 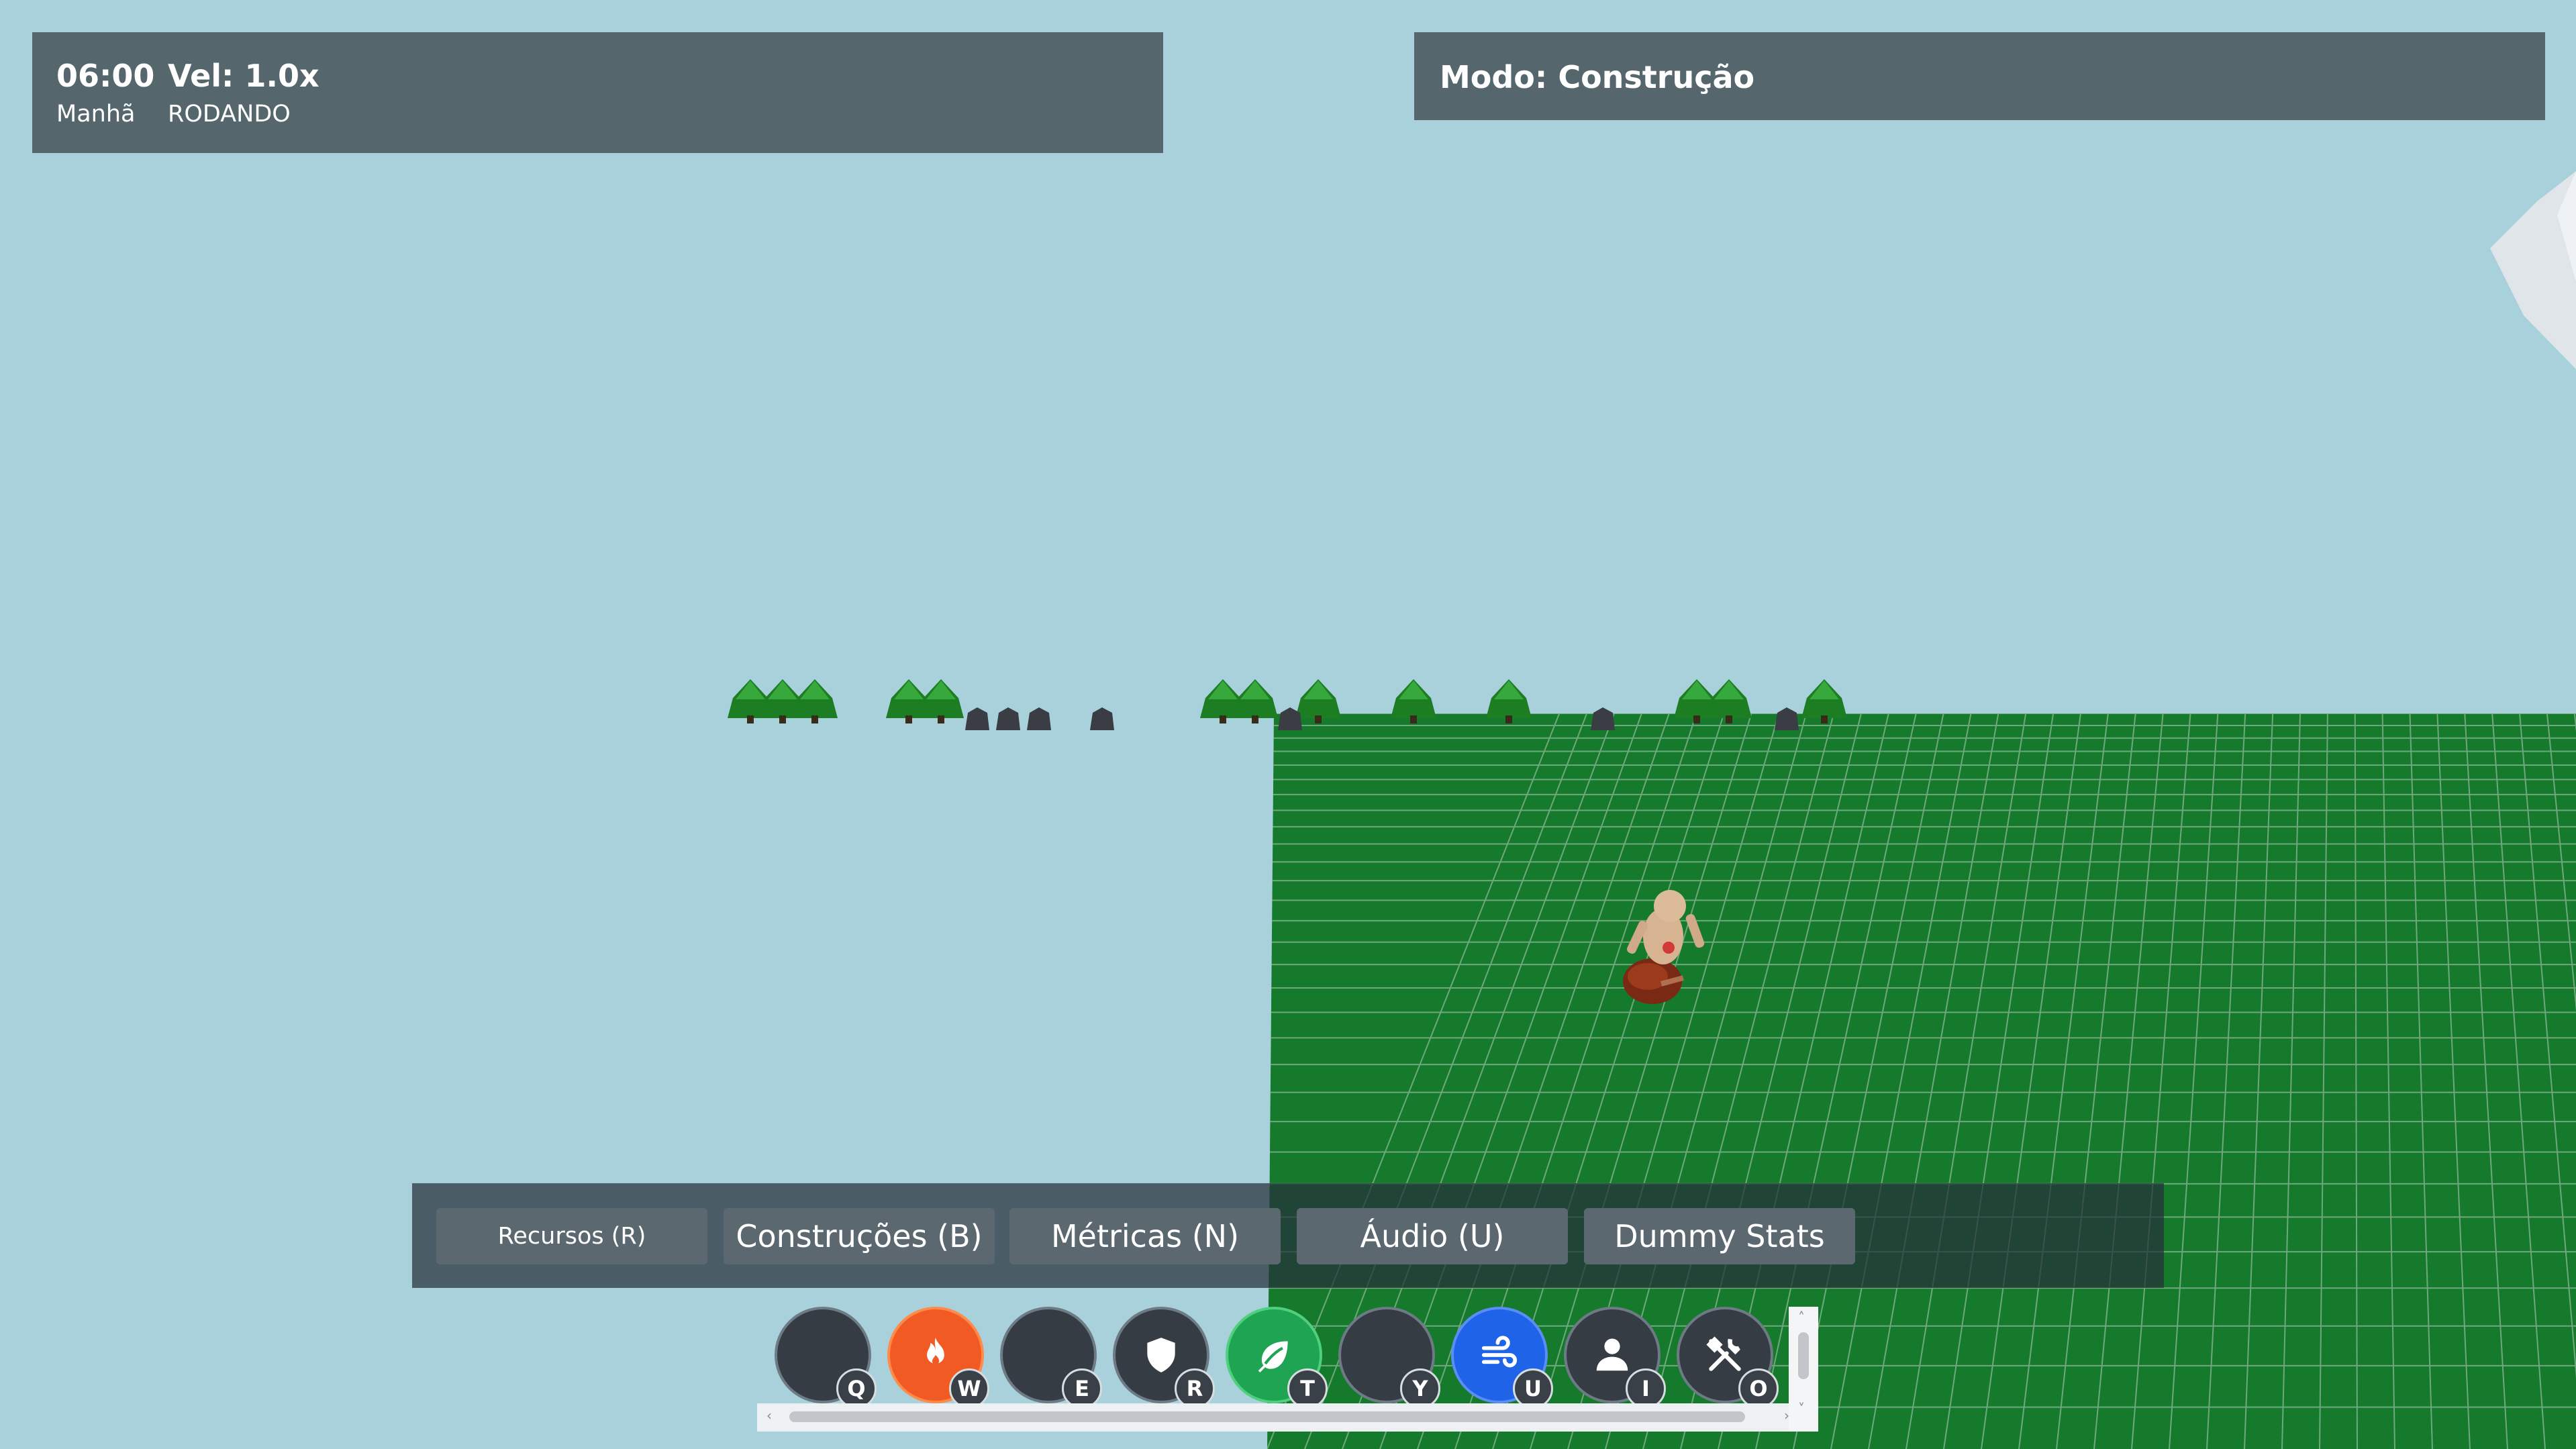 What do you see at coordinates (1273, 1356) in the screenshot?
I see `leaf-icon` at bounding box center [1273, 1356].